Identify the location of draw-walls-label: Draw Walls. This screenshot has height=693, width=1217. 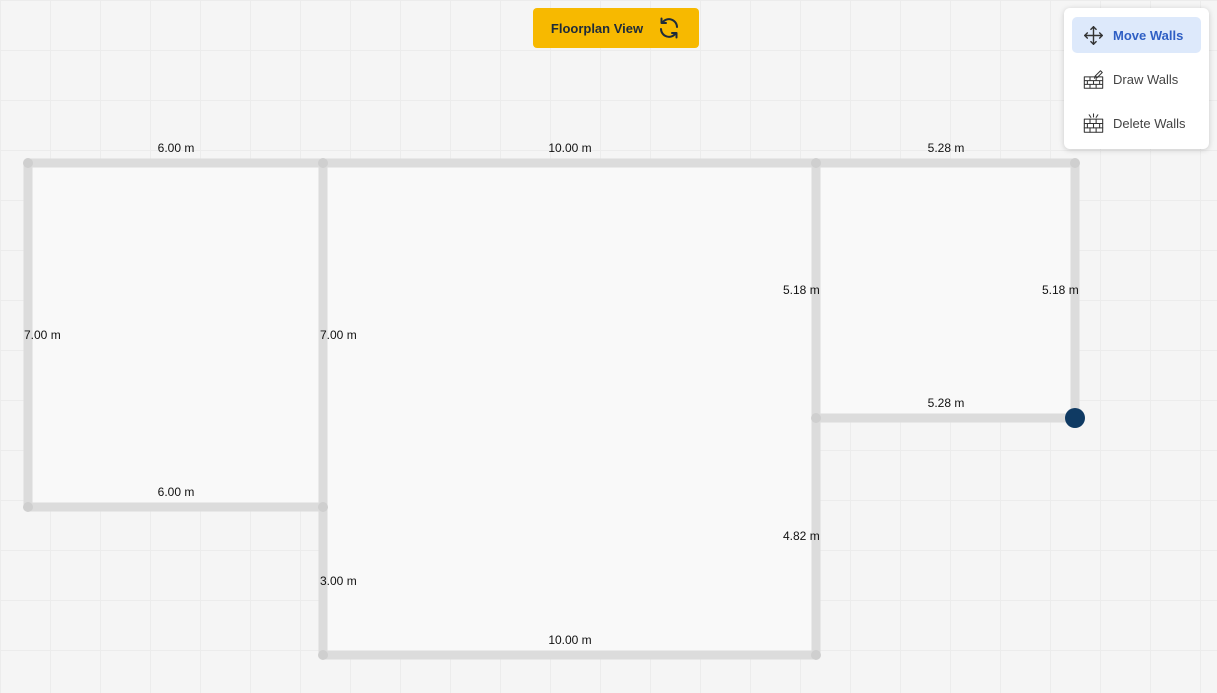
(1146, 79).